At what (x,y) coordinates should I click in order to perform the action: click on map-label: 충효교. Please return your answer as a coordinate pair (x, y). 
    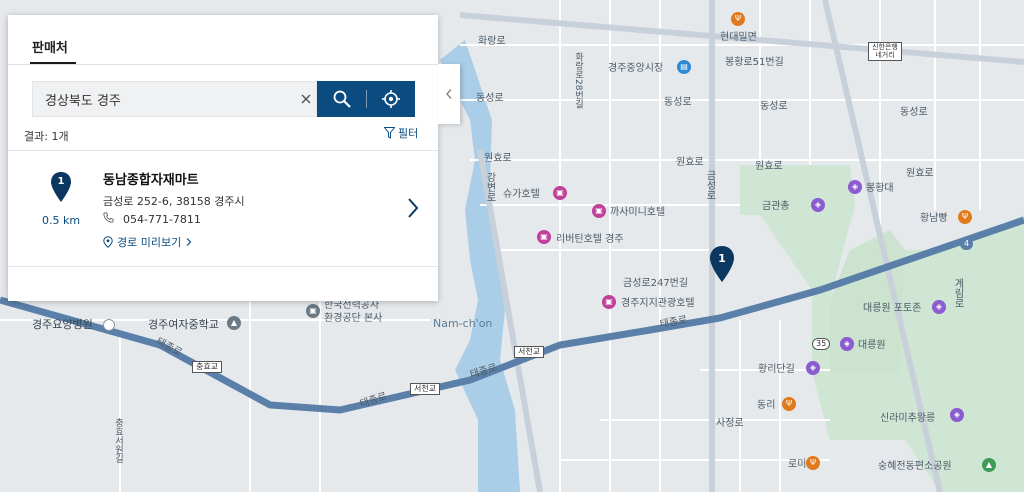
    Looking at the image, I should click on (207, 367).